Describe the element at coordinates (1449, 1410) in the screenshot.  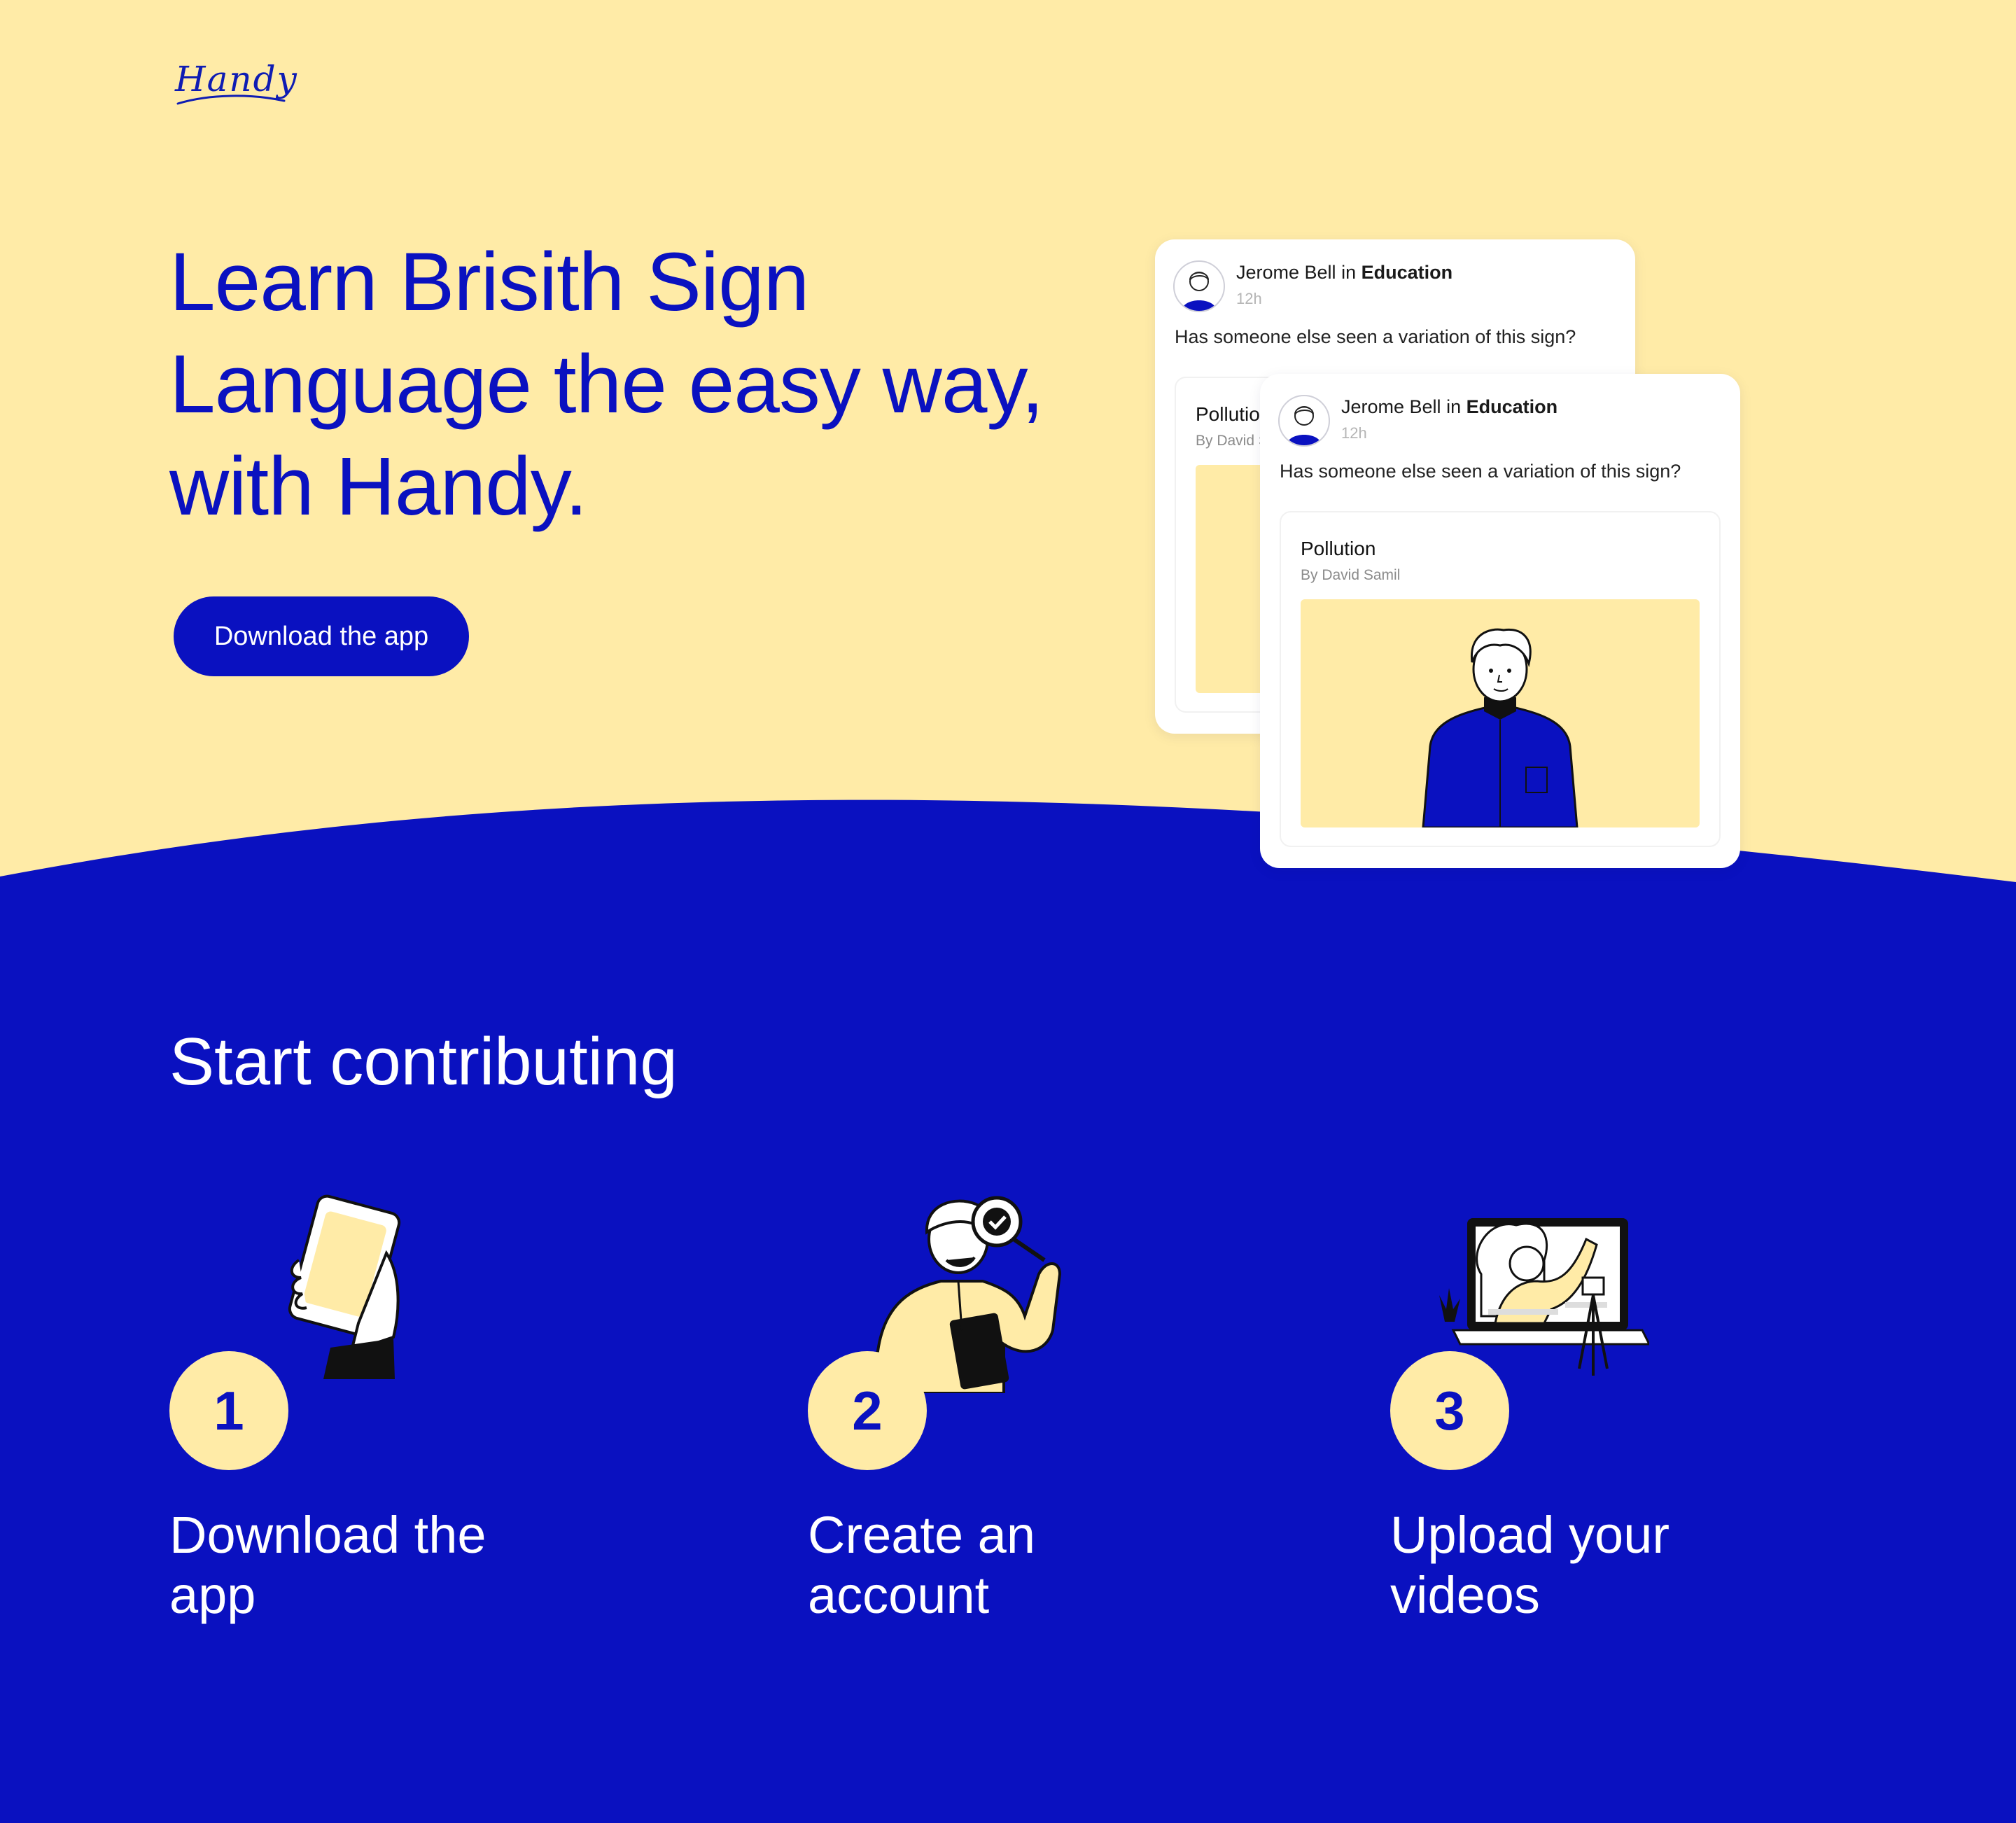
I see `step-number: 3` at that location.